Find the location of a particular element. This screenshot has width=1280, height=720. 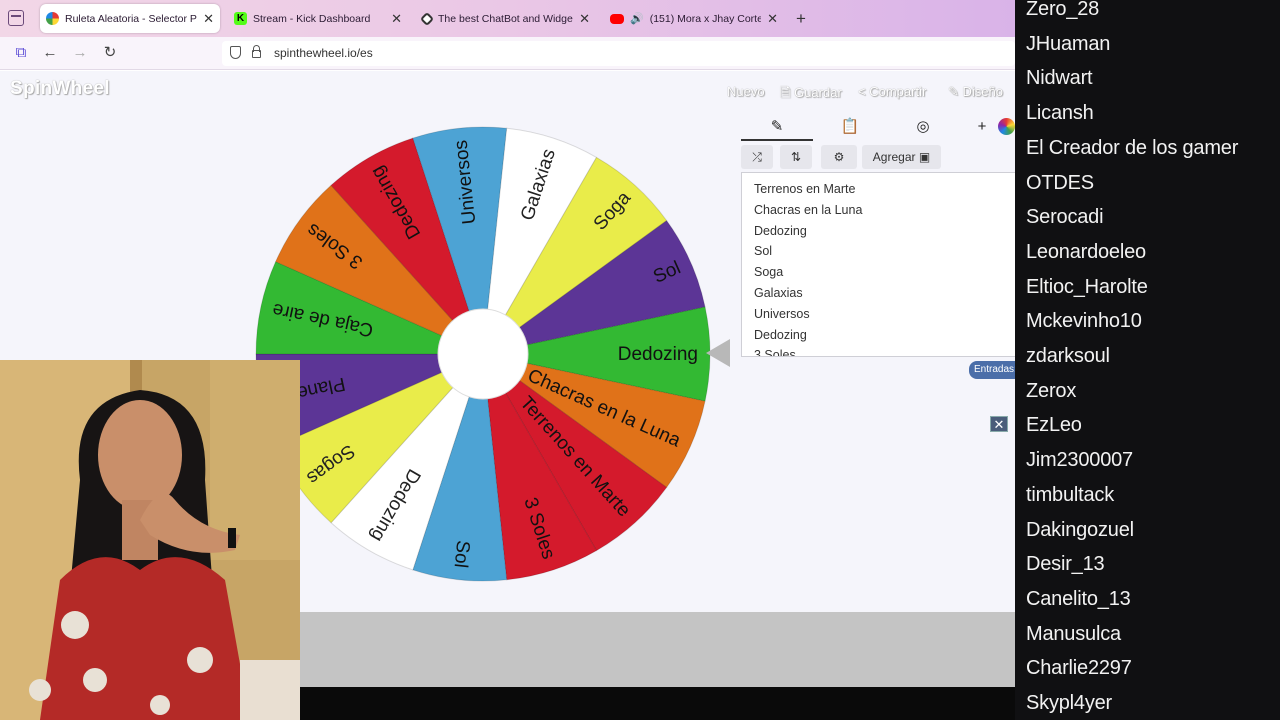

share-button: < Compartir is located at coordinates (892, 91).